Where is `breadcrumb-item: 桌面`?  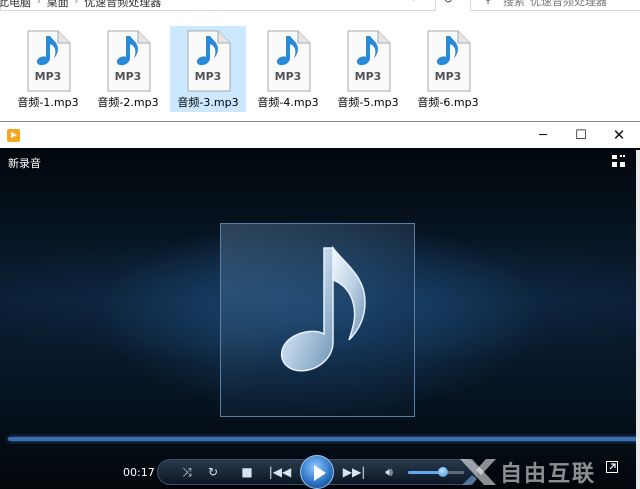 breadcrumb-item: 桌面 is located at coordinates (58, 5).